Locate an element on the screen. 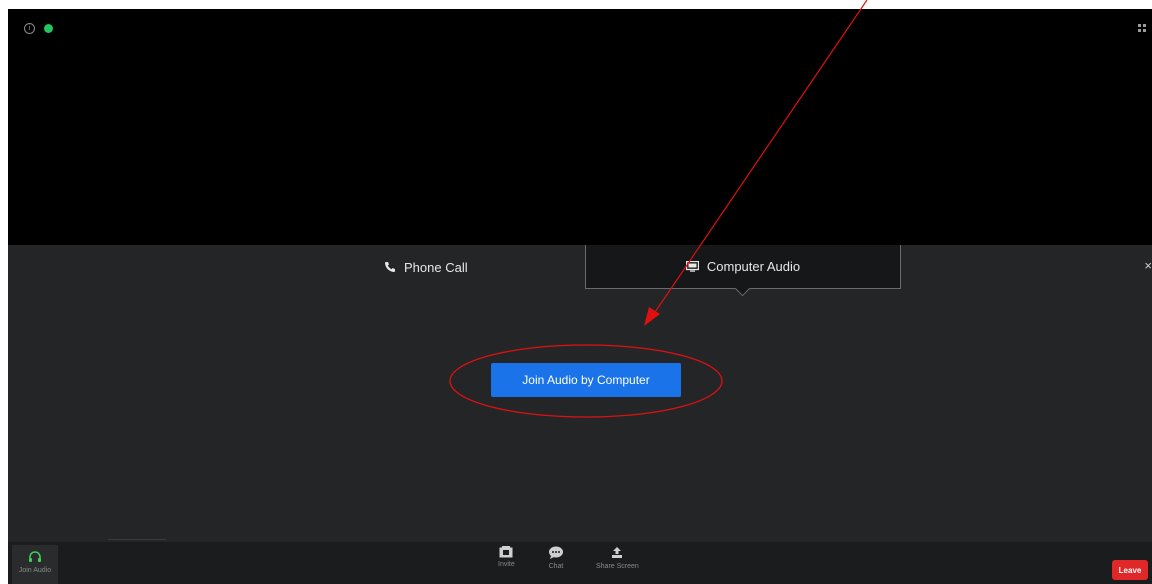 This screenshot has height=584, width=1152. info-icon: i is located at coordinates (29, 28).